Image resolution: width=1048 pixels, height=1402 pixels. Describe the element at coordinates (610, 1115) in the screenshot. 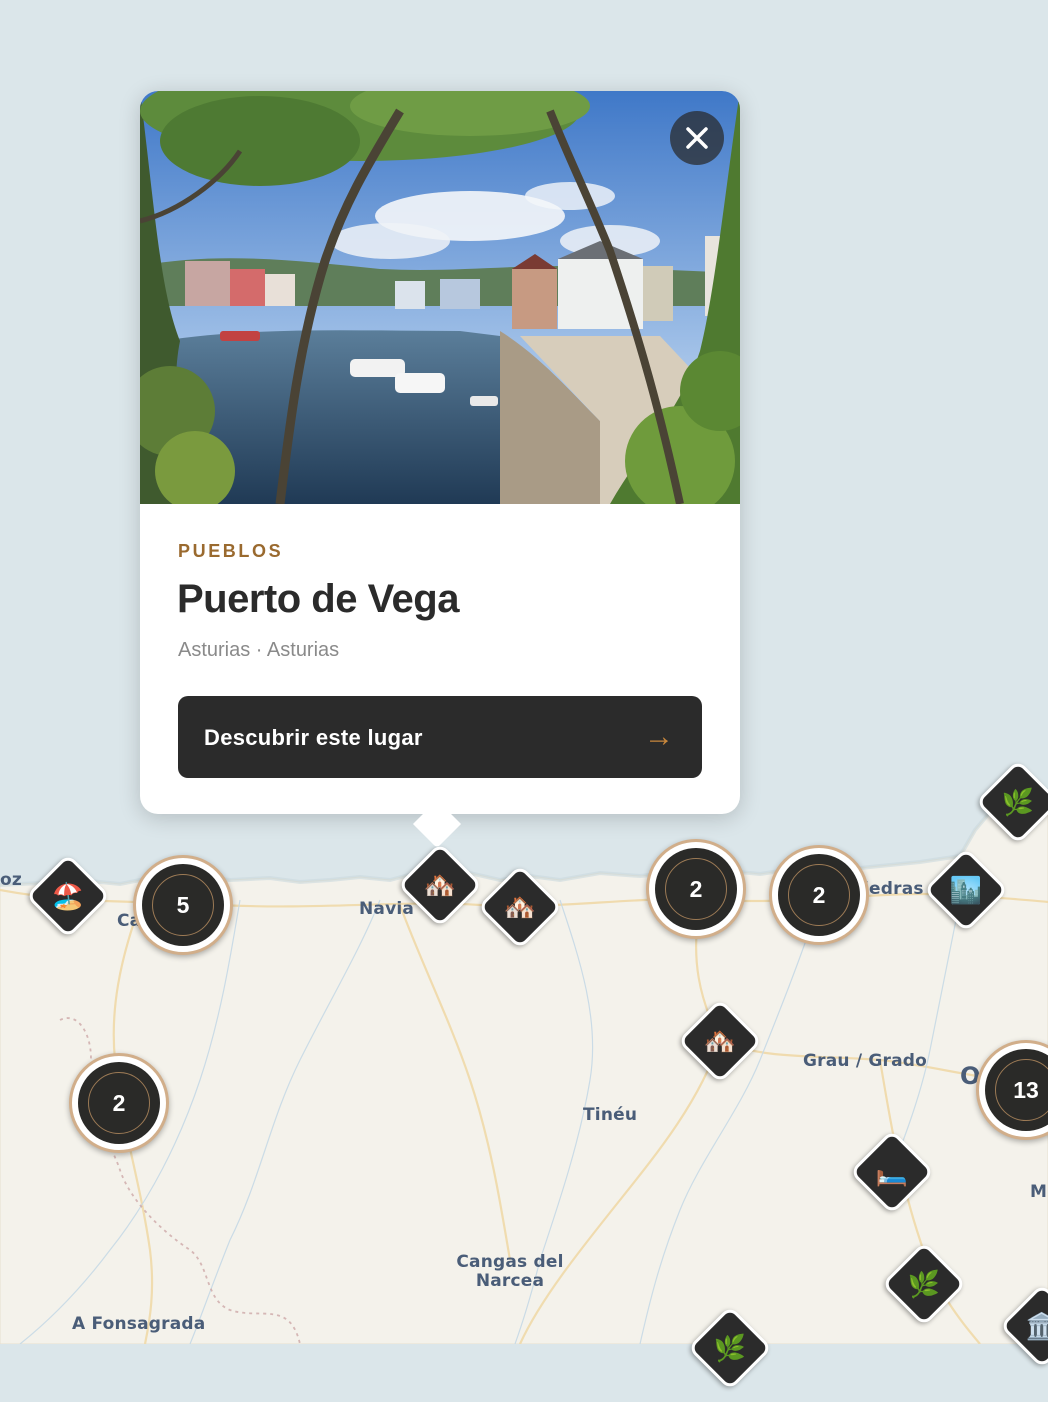

I see `place-label-tineu: Tinéu` at that location.